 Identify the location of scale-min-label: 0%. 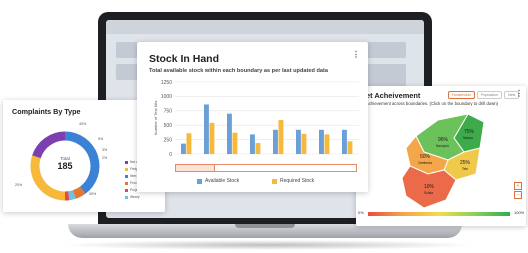
(361, 212).